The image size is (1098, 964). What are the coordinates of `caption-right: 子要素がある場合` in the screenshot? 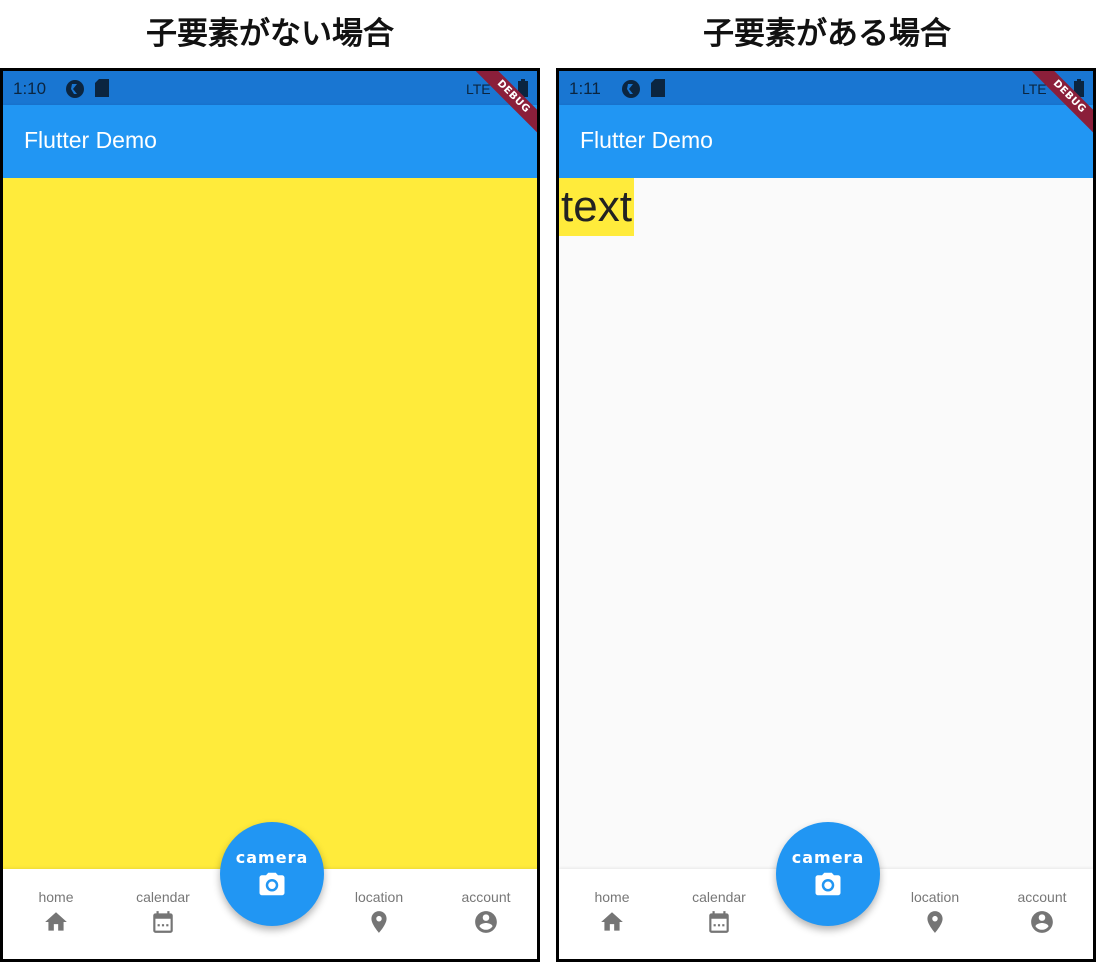 It's located at (827, 34).